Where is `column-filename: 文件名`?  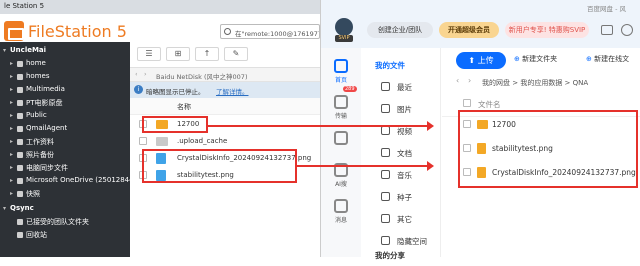 column-filename: 文件名 is located at coordinates (489, 104).